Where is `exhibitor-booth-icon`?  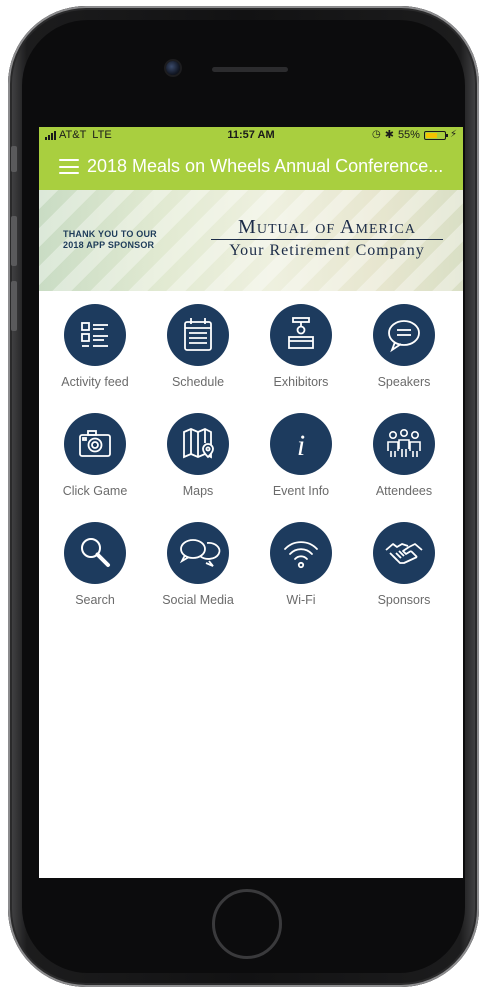 exhibitor-booth-icon is located at coordinates (301, 335).